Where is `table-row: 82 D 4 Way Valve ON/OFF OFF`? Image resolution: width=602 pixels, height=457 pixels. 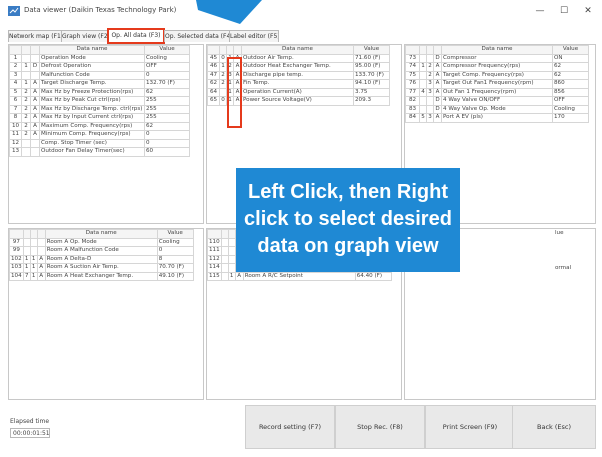
table-row: 82 D 4 Way Valve ON/OFF OFF is located at coordinates (497, 101).